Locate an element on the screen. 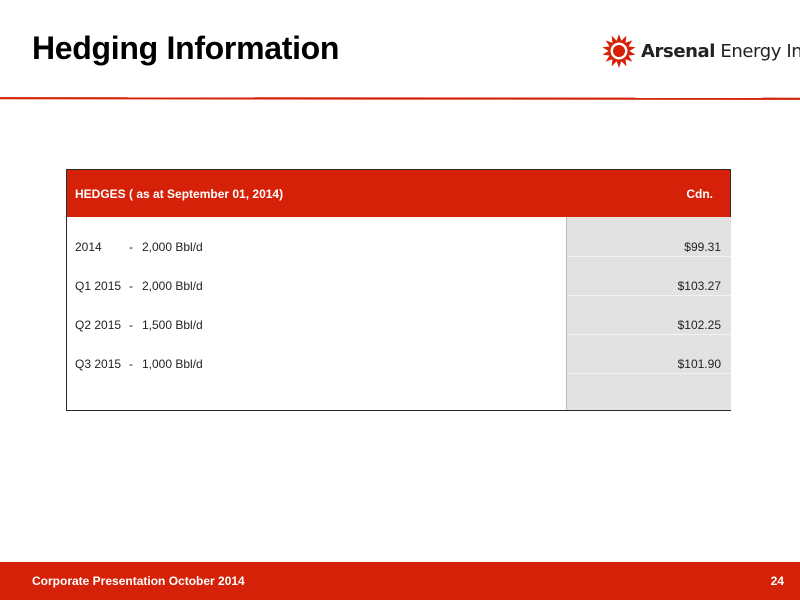 This screenshot has width=800, height=600. row-period: Q3 2015 is located at coordinates (98, 364).